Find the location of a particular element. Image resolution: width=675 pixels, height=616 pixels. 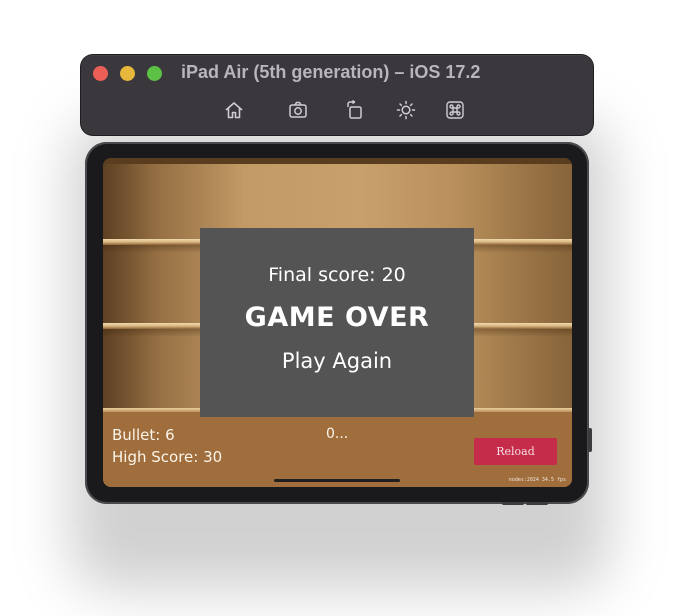

home-indicator is located at coordinates (337, 480).